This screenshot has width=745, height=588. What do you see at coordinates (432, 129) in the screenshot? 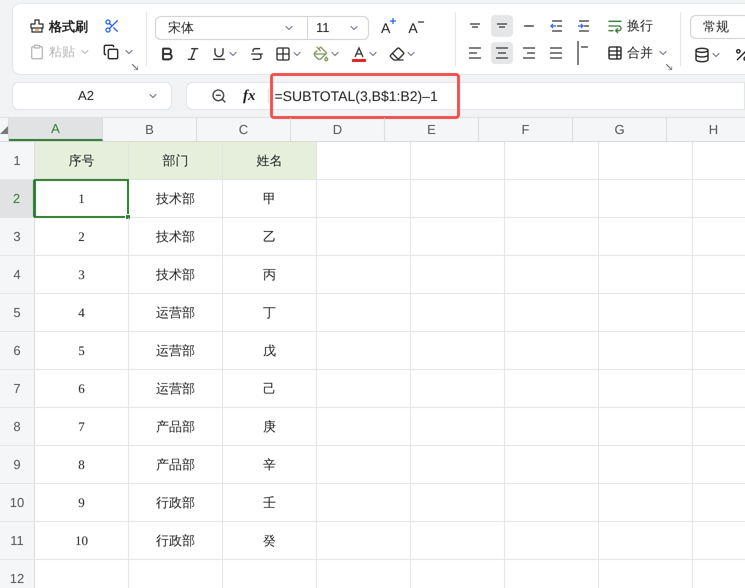
I see `column-header: E` at bounding box center [432, 129].